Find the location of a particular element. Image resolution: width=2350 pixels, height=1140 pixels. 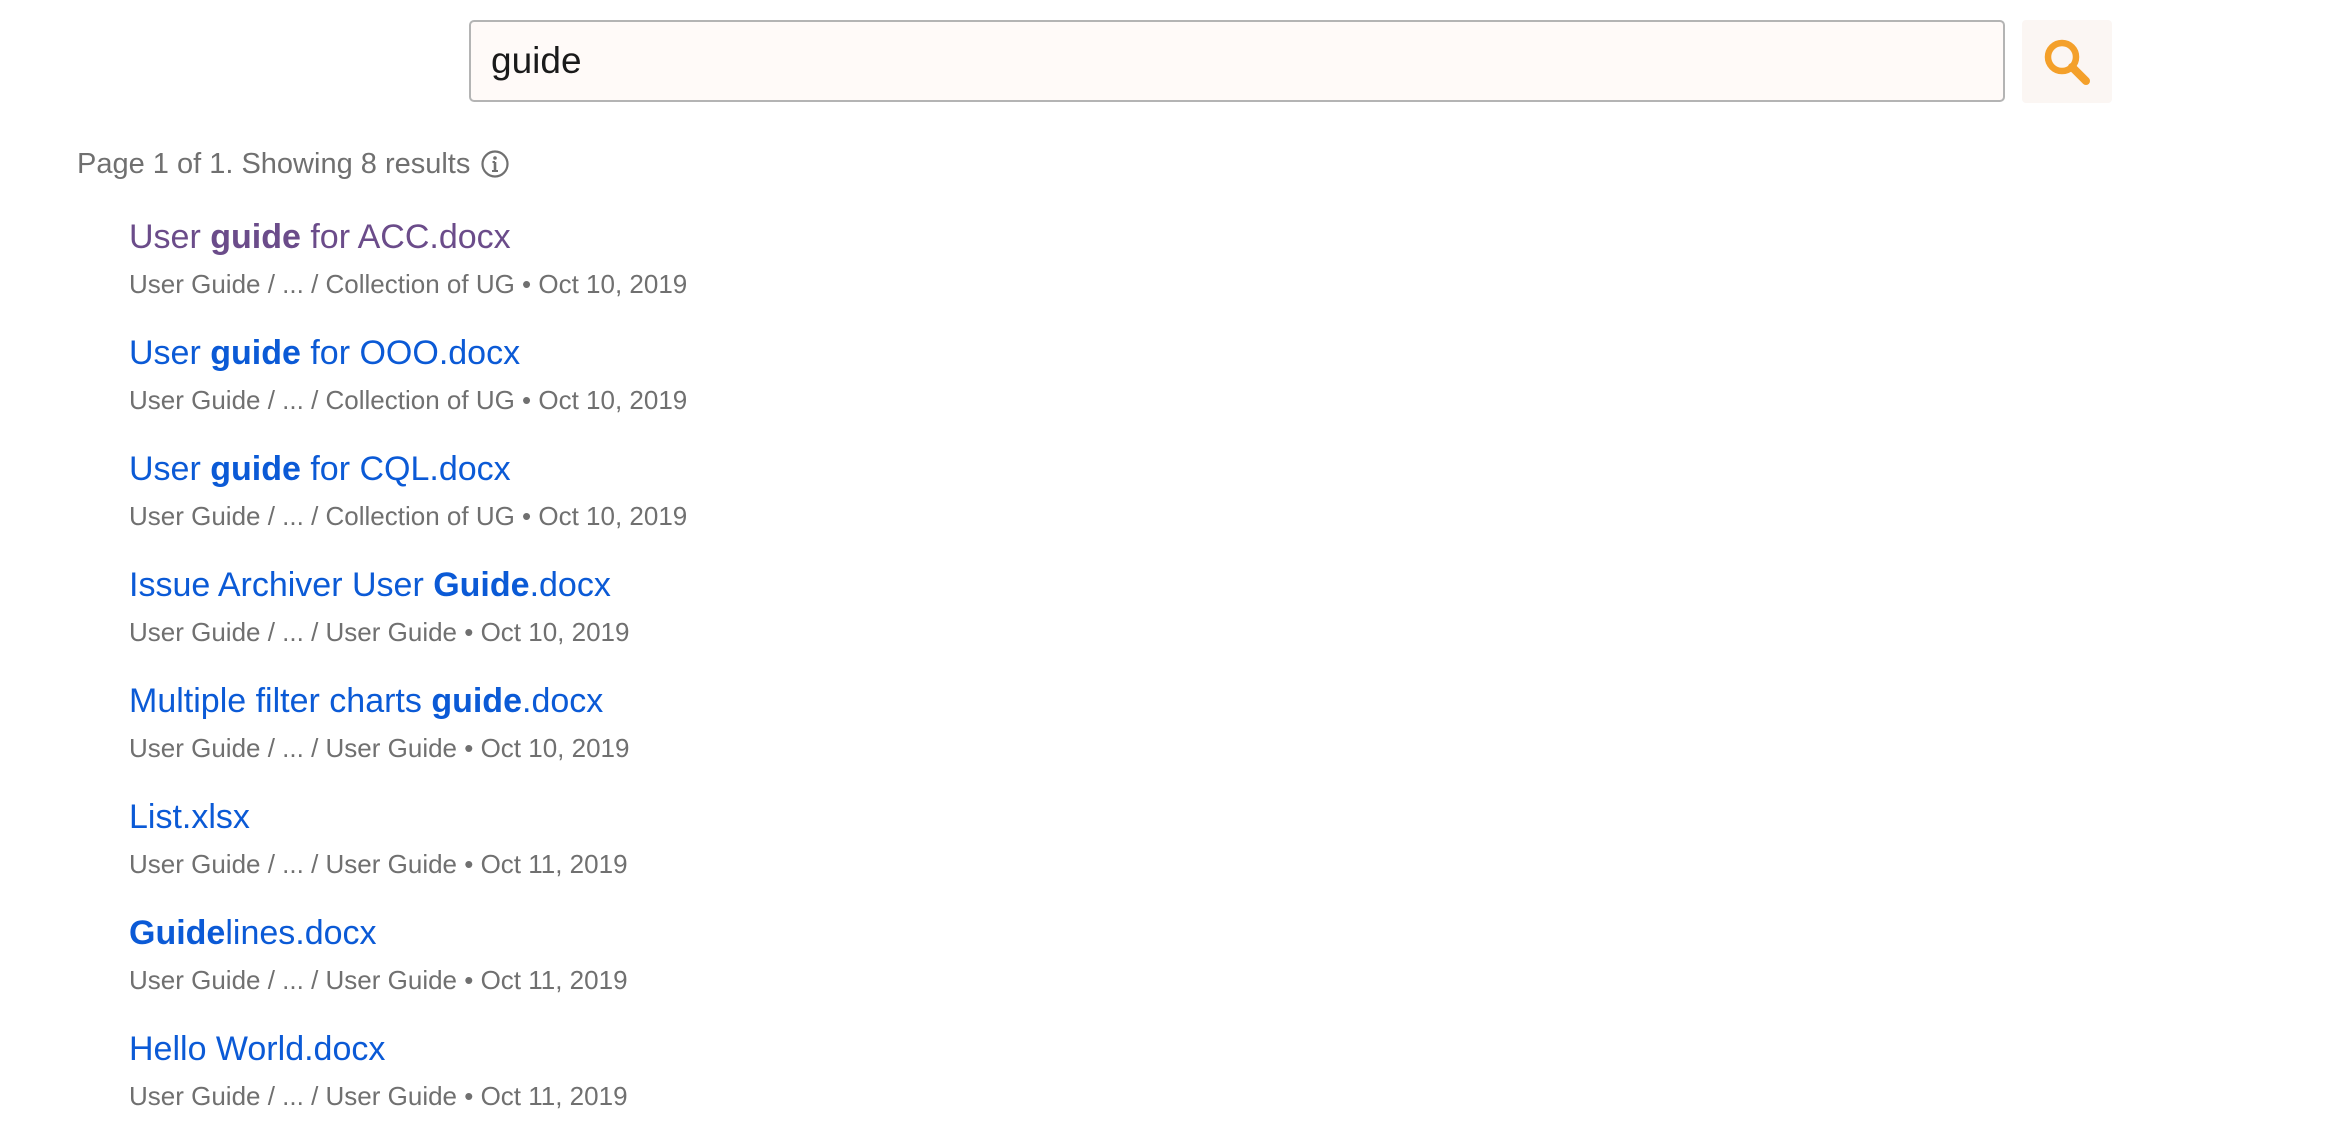

info-icon is located at coordinates (495, 164).